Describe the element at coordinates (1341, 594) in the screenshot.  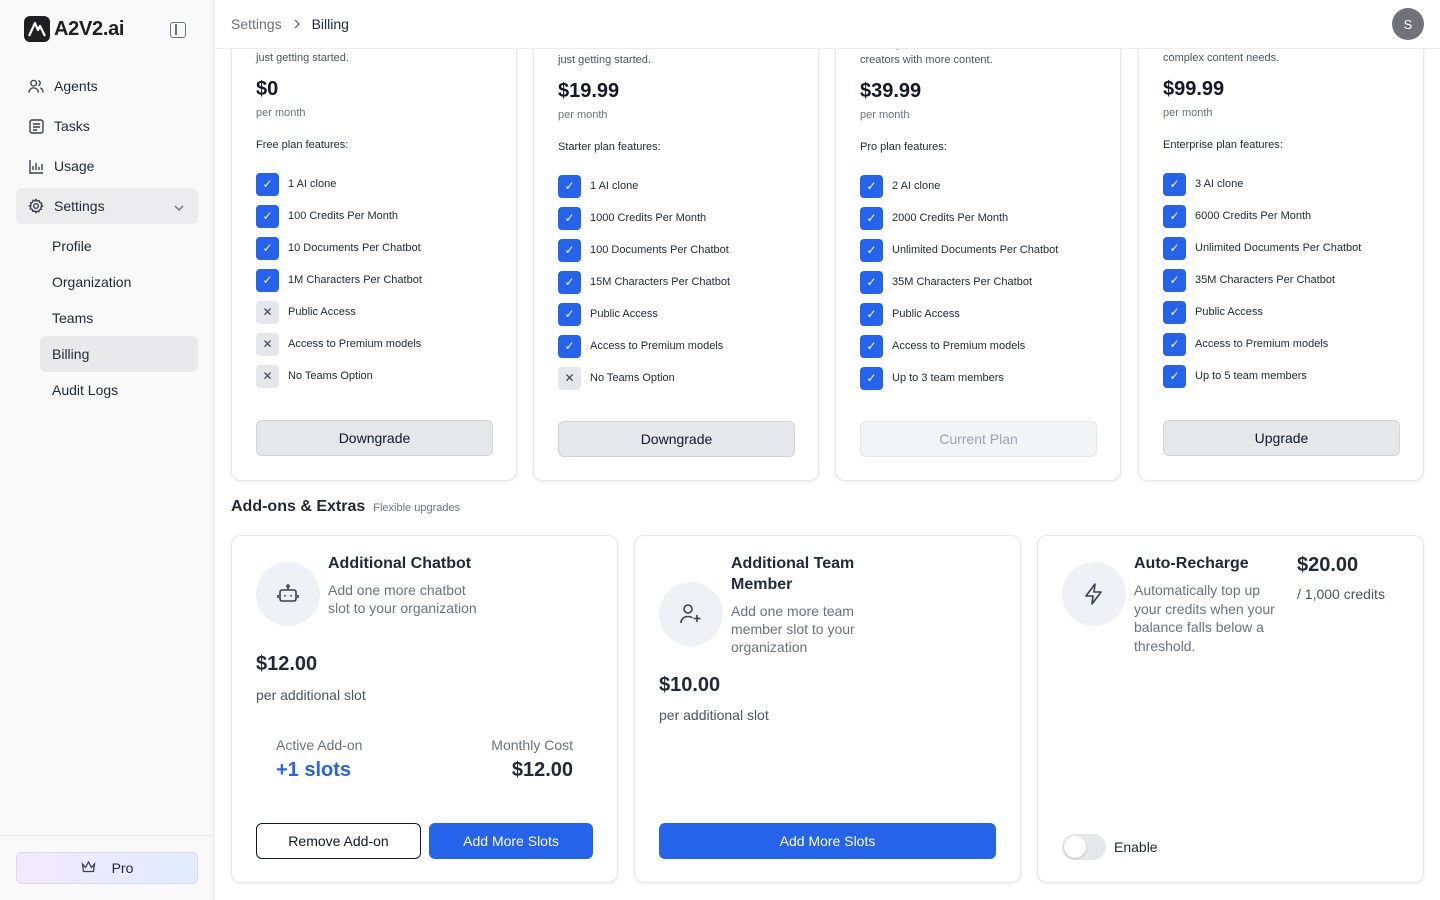
I see `recharge-price-unit: / 1,000 credits` at that location.